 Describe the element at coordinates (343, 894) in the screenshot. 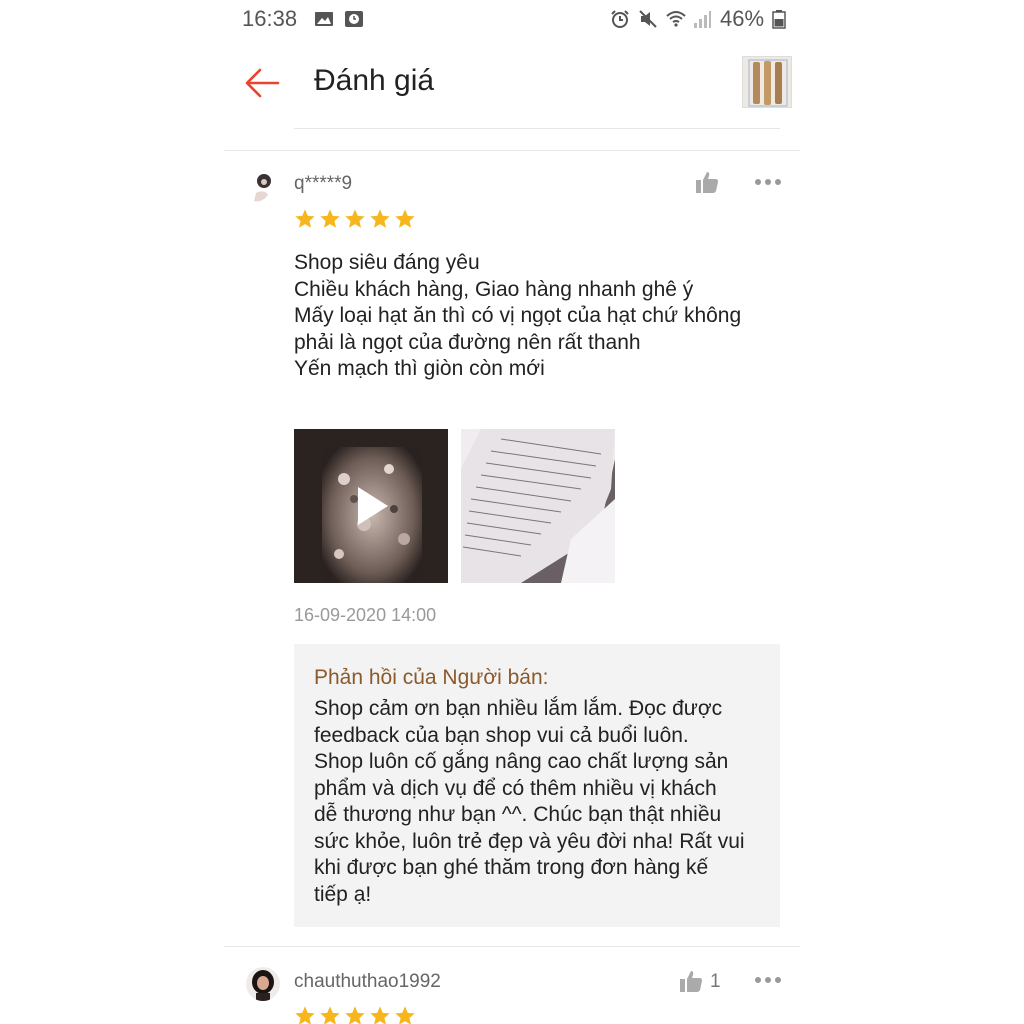

I see `seller-reply-line: tiếp ạ!` at that location.